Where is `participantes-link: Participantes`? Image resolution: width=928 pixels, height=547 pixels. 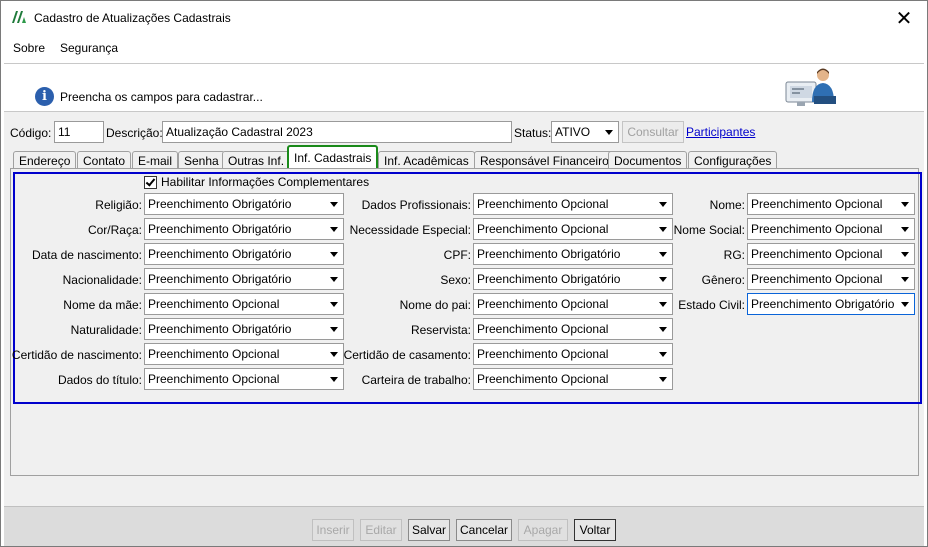 participantes-link: Participantes is located at coordinates (720, 132).